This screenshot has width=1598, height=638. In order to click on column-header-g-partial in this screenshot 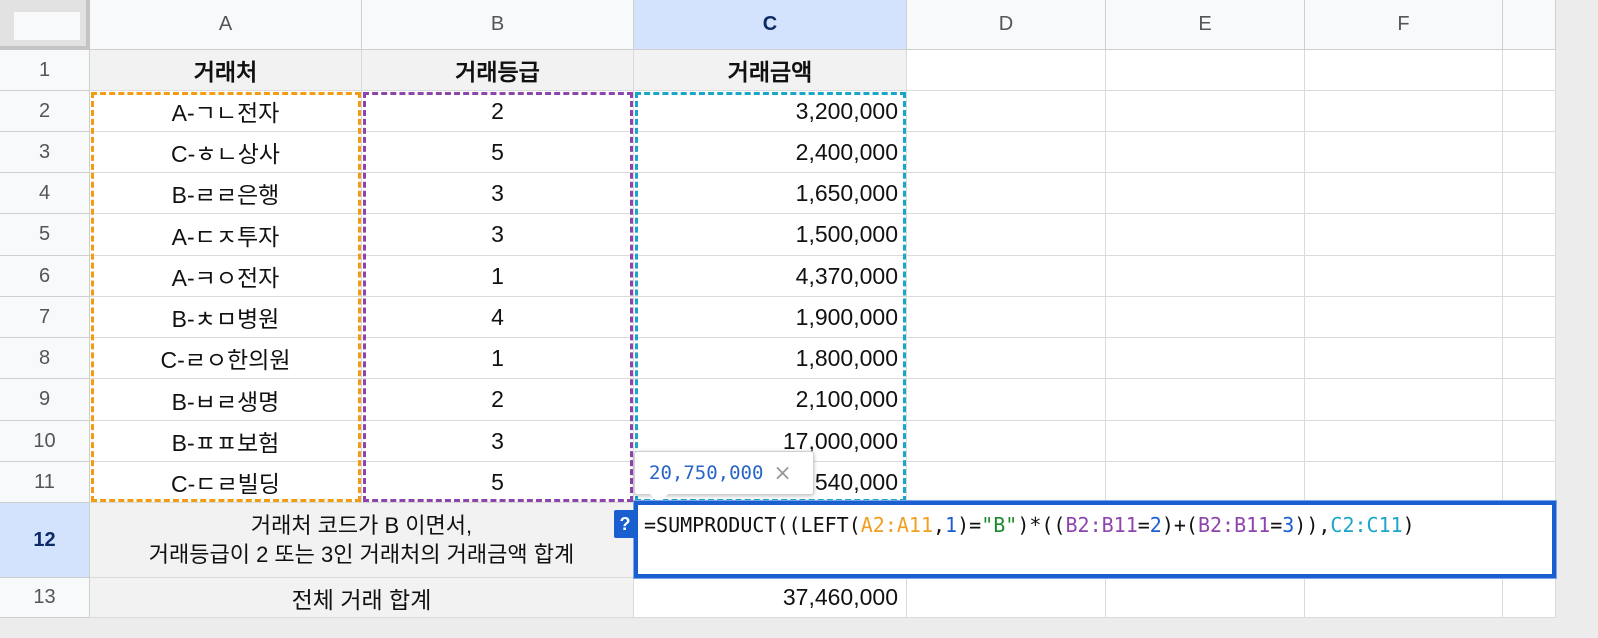, I will do `click(1529, 25)`.